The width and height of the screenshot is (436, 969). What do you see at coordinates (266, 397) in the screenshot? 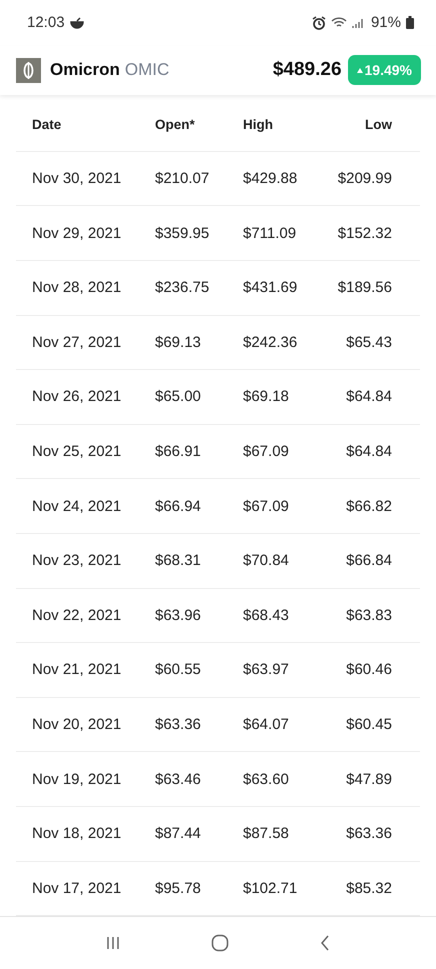
I see `table-cell-text: $69.18` at bounding box center [266, 397].